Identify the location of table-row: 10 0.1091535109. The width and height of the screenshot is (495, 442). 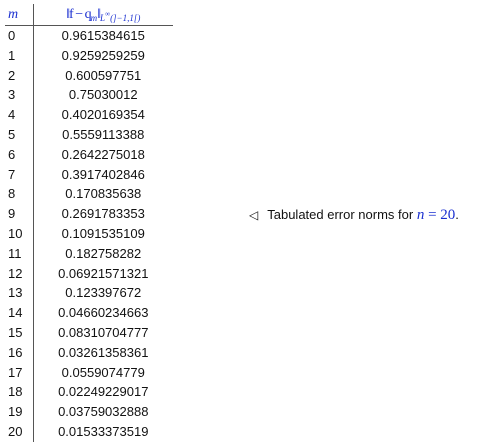
(89, 233).